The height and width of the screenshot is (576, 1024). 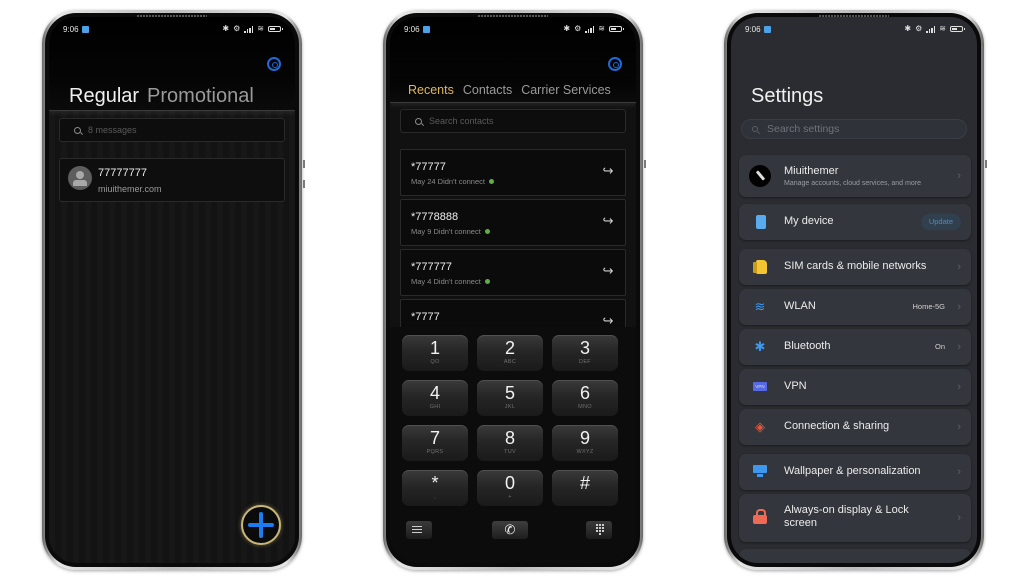 What do you see at coordinates (513, 272) in the screenshot?
I see `recent-call-item: *777777 May 4 Didn't connect ↪` at bounding box center [513, 272].